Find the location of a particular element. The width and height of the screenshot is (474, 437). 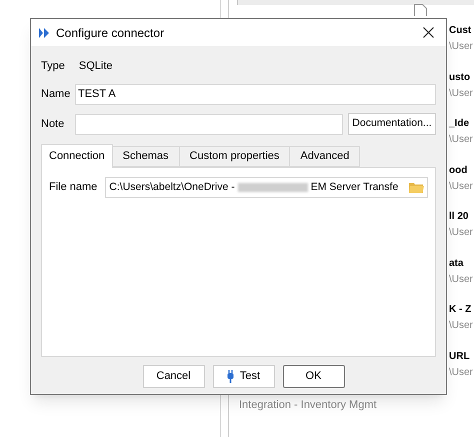

file-name-field: C:\Users\abeltz\OneDrive - EM Server Transfe is located at coordinates (266, 187).